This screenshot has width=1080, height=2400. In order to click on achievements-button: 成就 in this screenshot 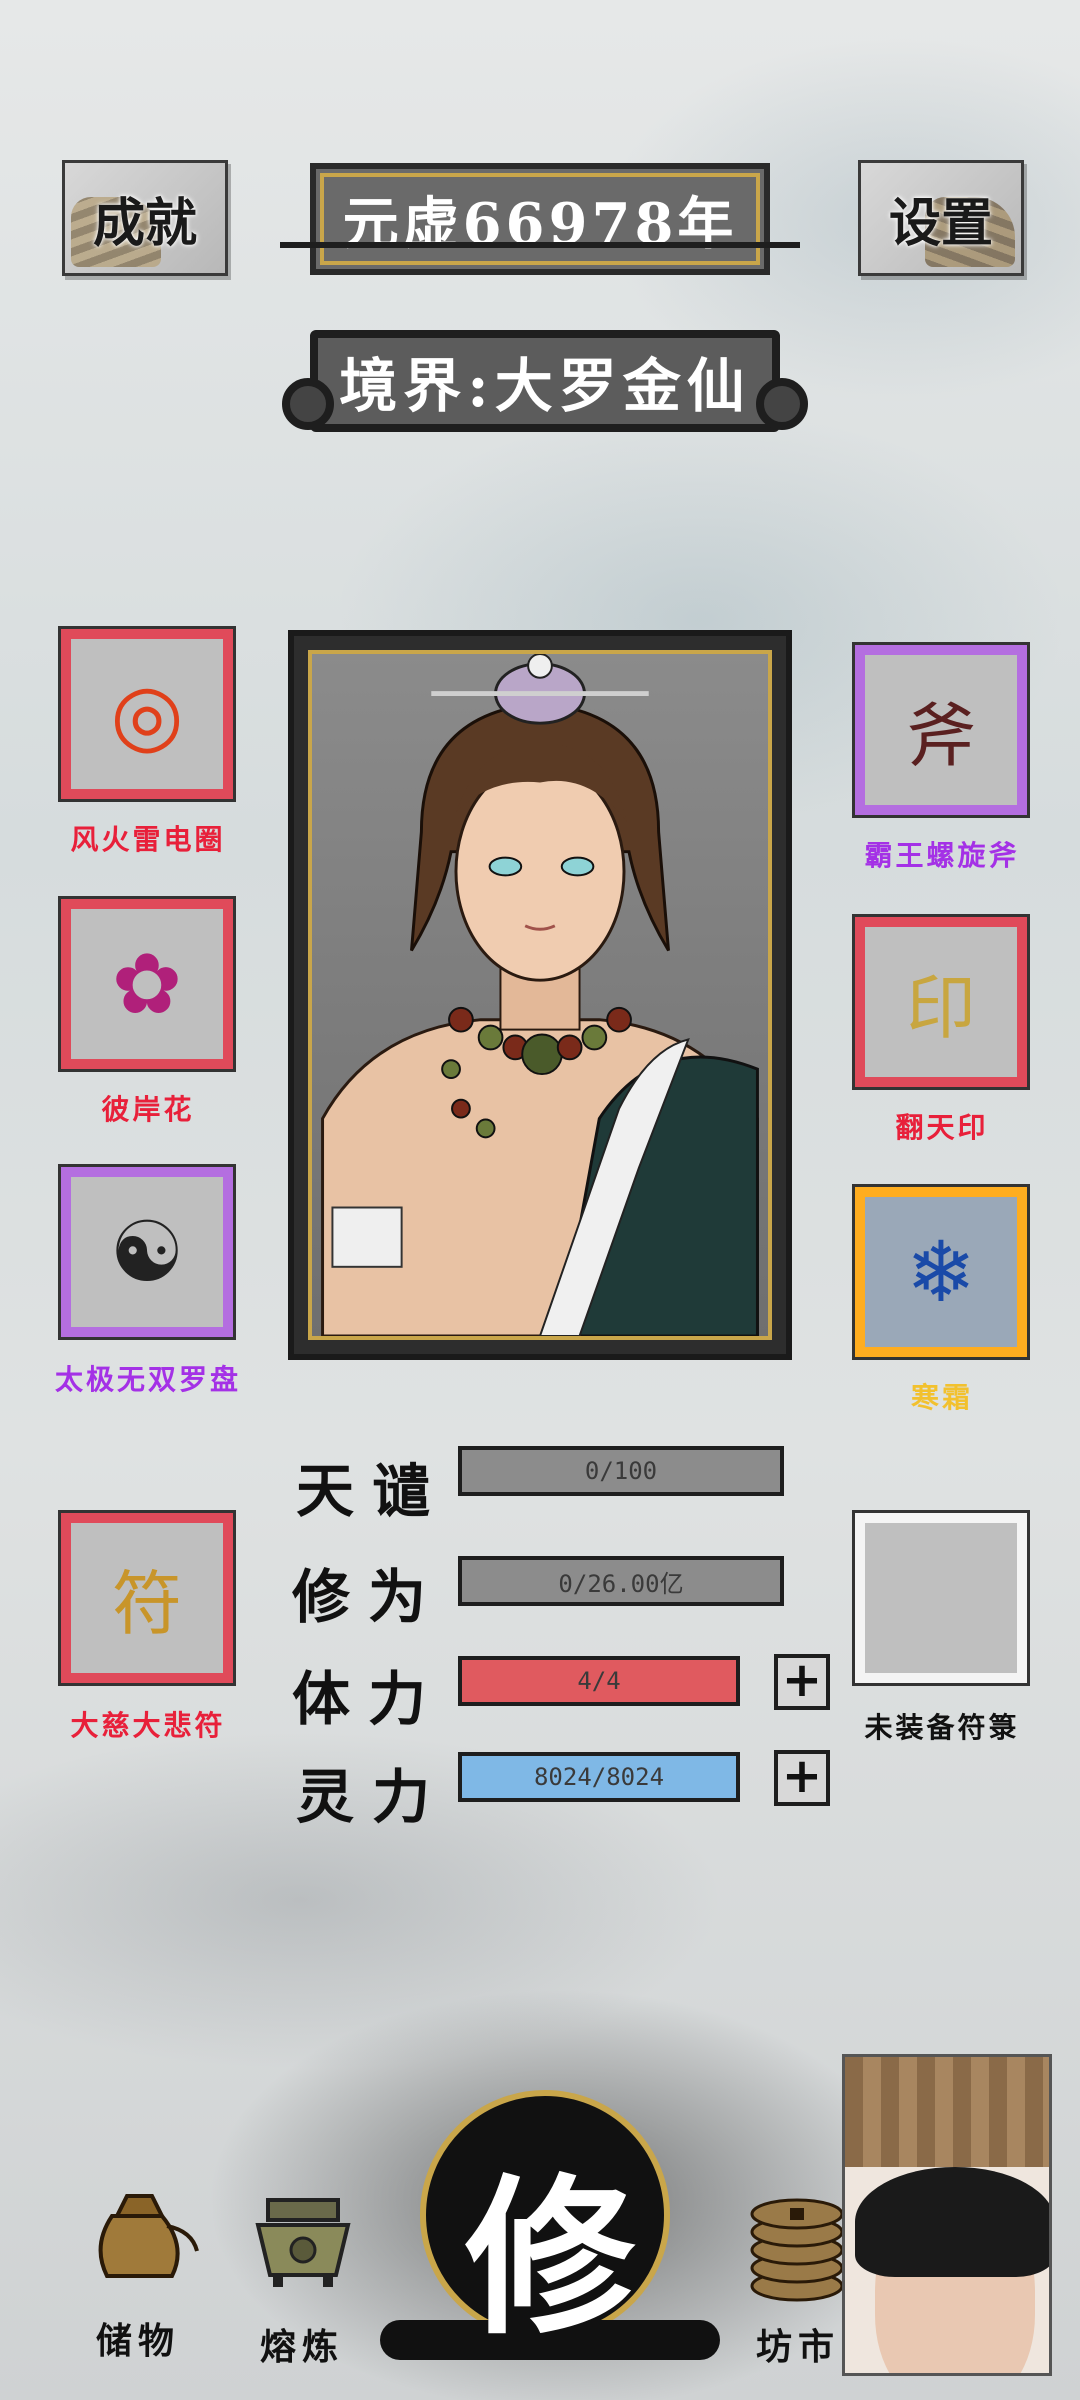, I will do `click(145, 218)`.